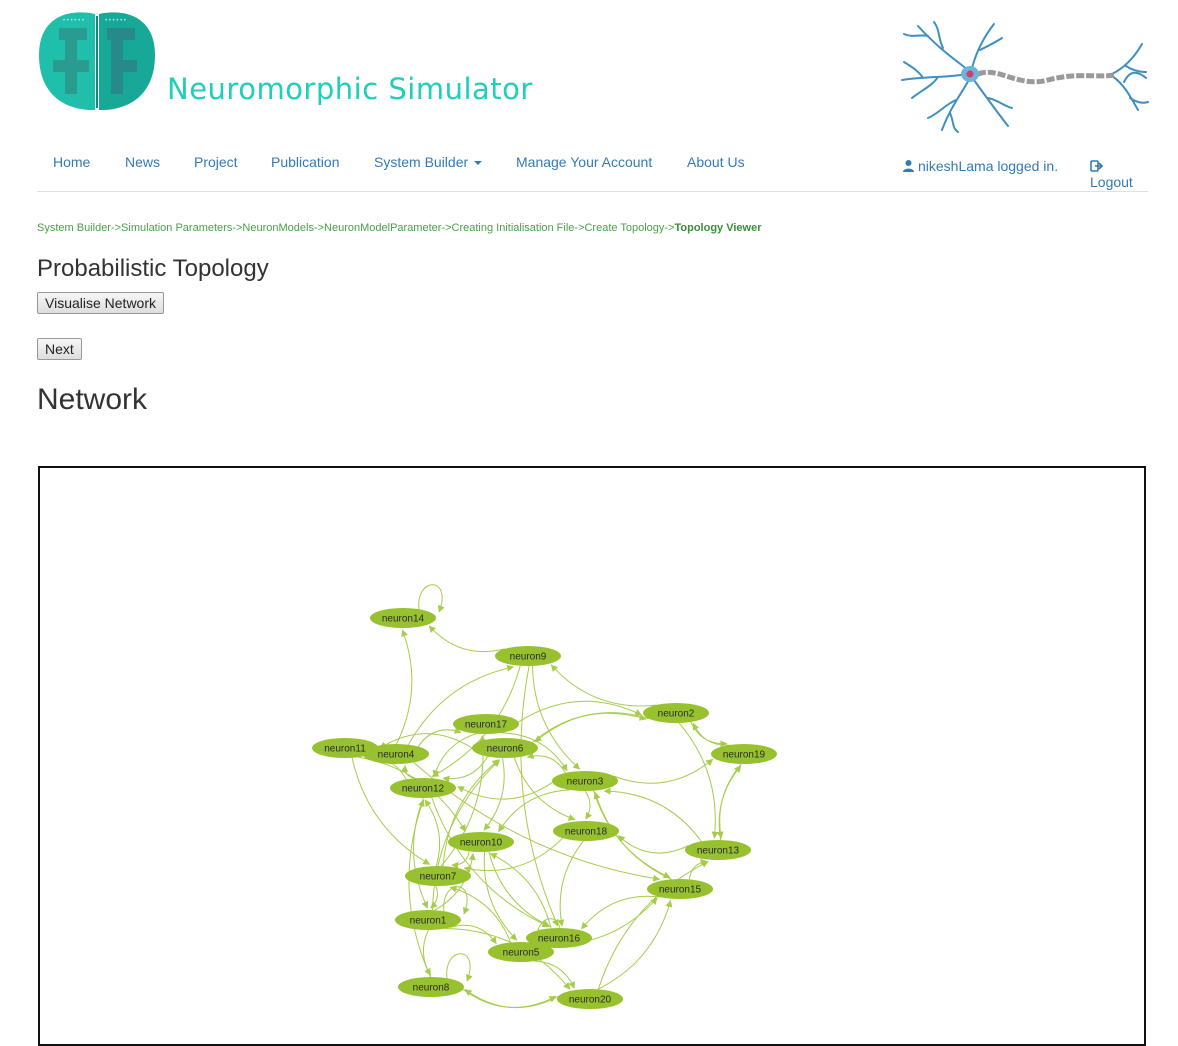 The image size is (1178, 1046). Describe the element at coordinates (101, 303) in the screenshot. I see `visualise-network-button: Visualise Network` at that location.